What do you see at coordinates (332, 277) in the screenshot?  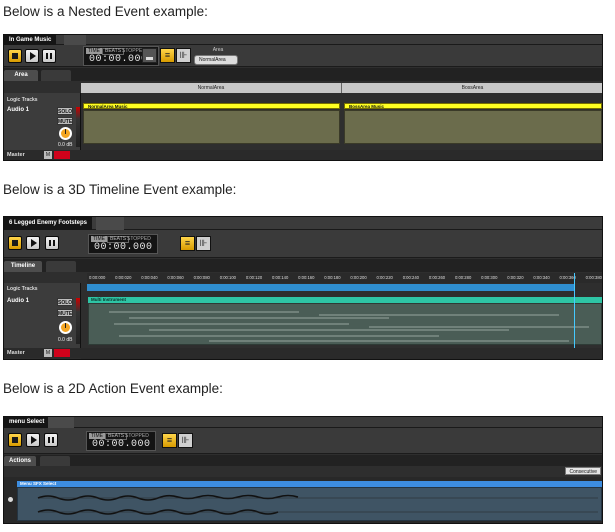 I see `tick-label: 0:00:180` at bounding box center [332, 277].